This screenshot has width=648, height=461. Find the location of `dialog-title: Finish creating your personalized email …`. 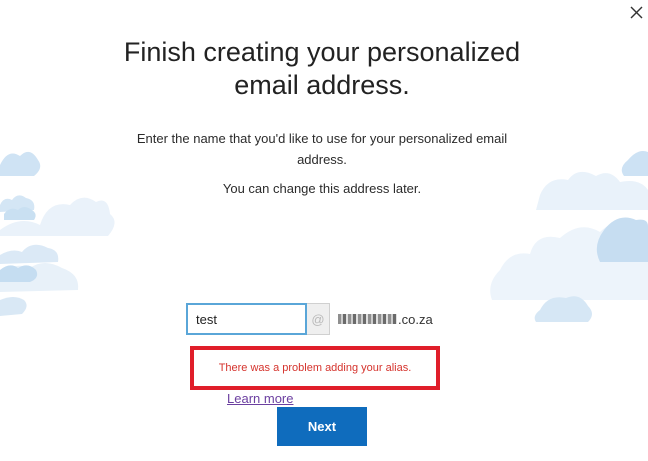

dialog-title: Finish creating your personalized email … is located at coordinates (322, 69).